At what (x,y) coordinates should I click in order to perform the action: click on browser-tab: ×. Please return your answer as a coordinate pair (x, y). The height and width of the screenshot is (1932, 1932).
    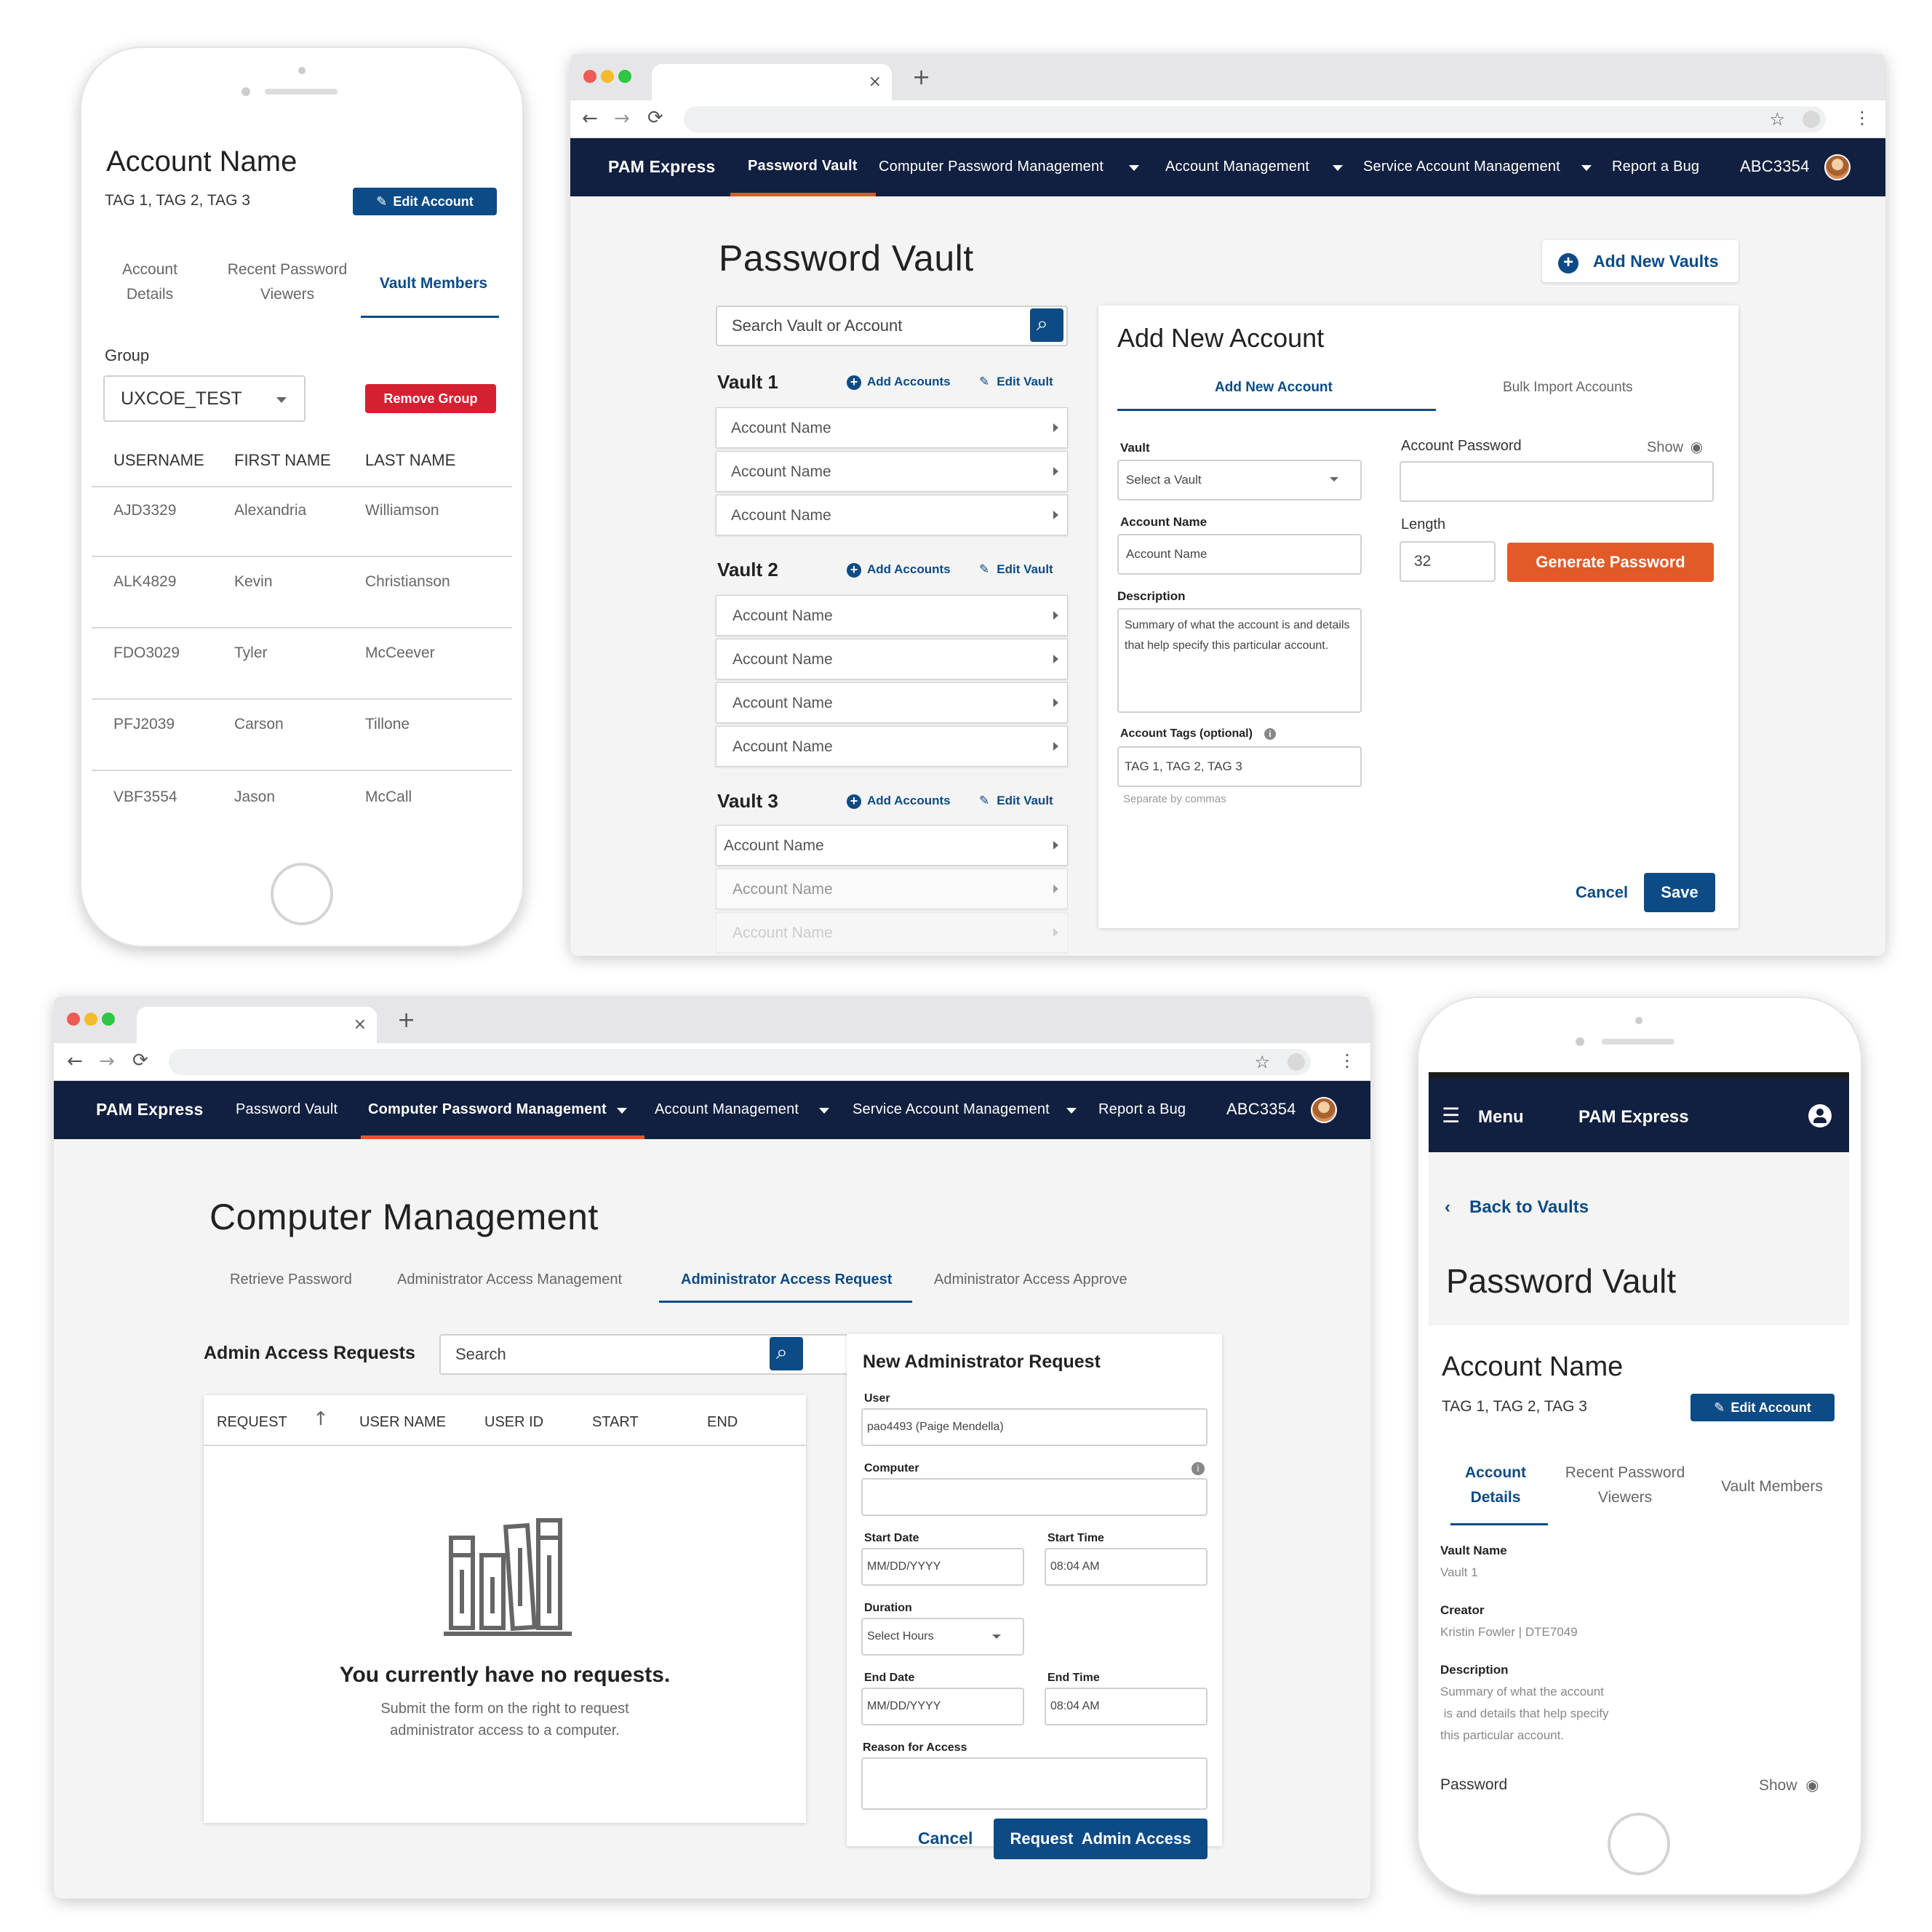
    Looking at the image, I should click on (772, 82).